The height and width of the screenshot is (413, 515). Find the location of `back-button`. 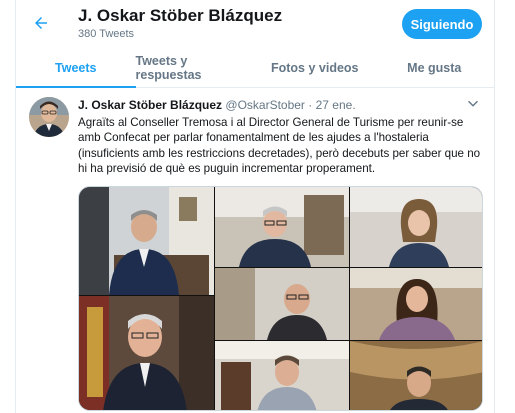

back-button is located at coordinates (41, 23).